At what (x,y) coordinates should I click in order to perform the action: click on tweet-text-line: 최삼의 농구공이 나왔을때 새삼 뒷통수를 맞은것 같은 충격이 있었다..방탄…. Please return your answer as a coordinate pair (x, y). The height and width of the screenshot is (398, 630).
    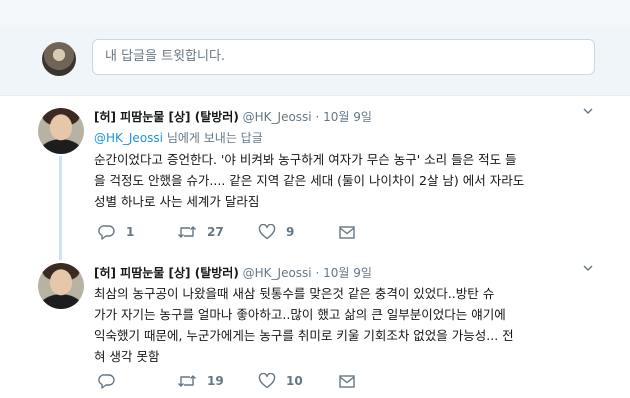
    Looking at the image, I should click on (294, 293).